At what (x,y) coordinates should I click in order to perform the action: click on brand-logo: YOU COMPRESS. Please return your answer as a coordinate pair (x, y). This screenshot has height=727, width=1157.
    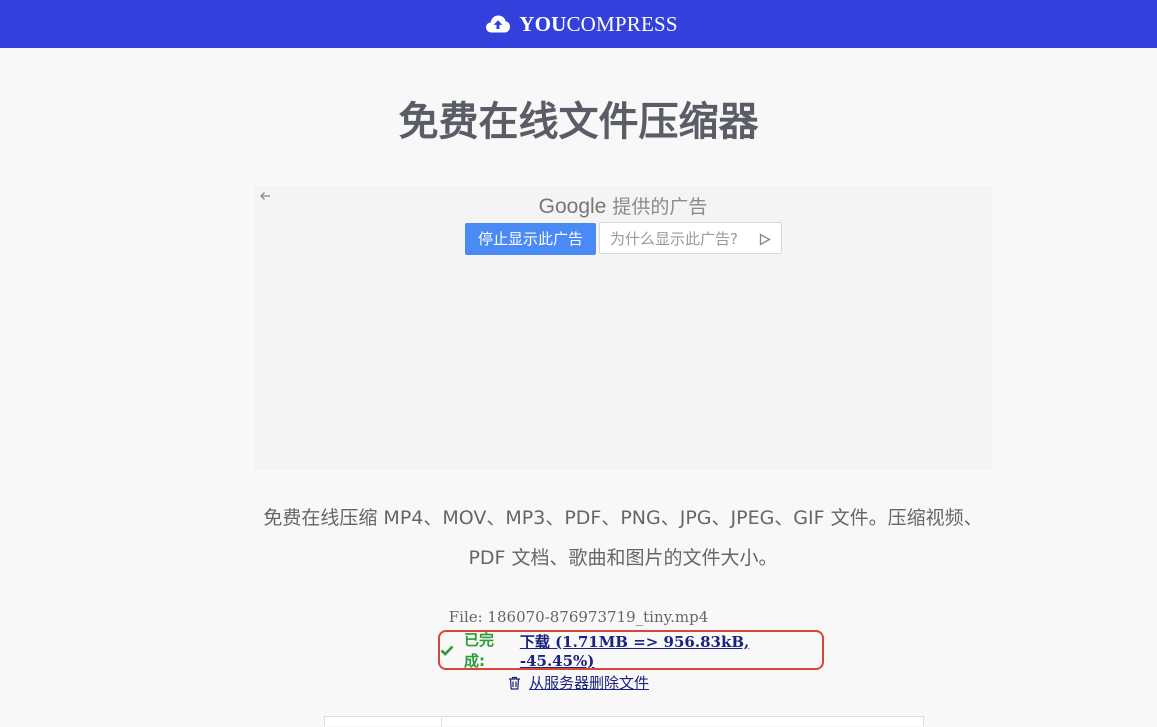
    Looking at the image, I should click on (581, 23).